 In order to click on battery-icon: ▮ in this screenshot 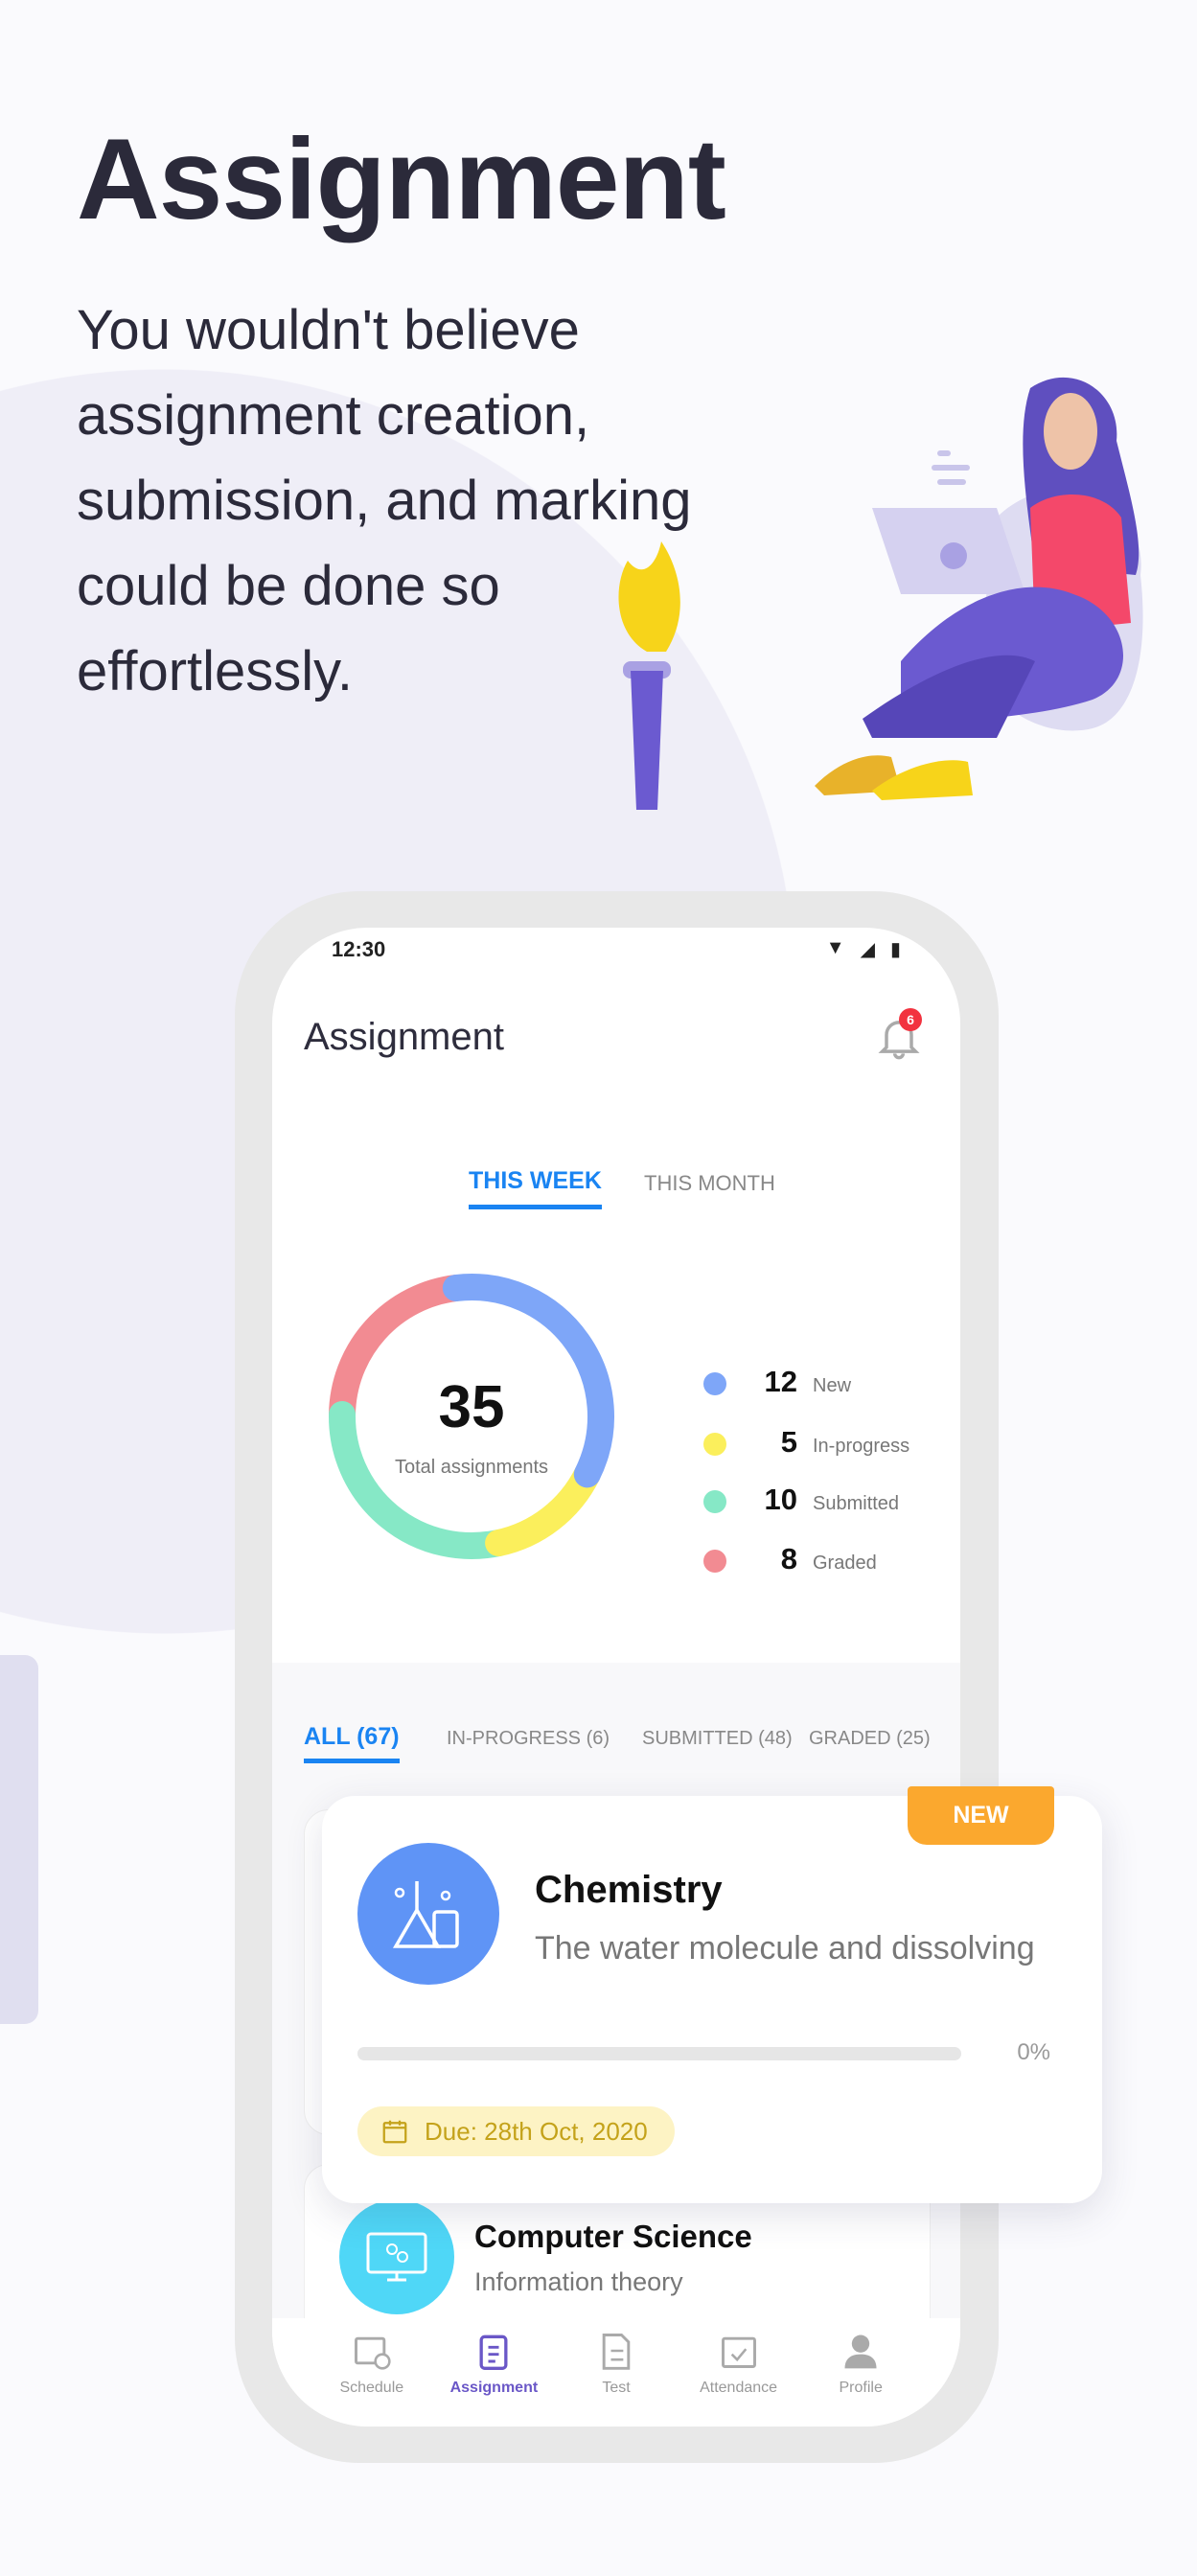, I will do `click(895, 949)`.